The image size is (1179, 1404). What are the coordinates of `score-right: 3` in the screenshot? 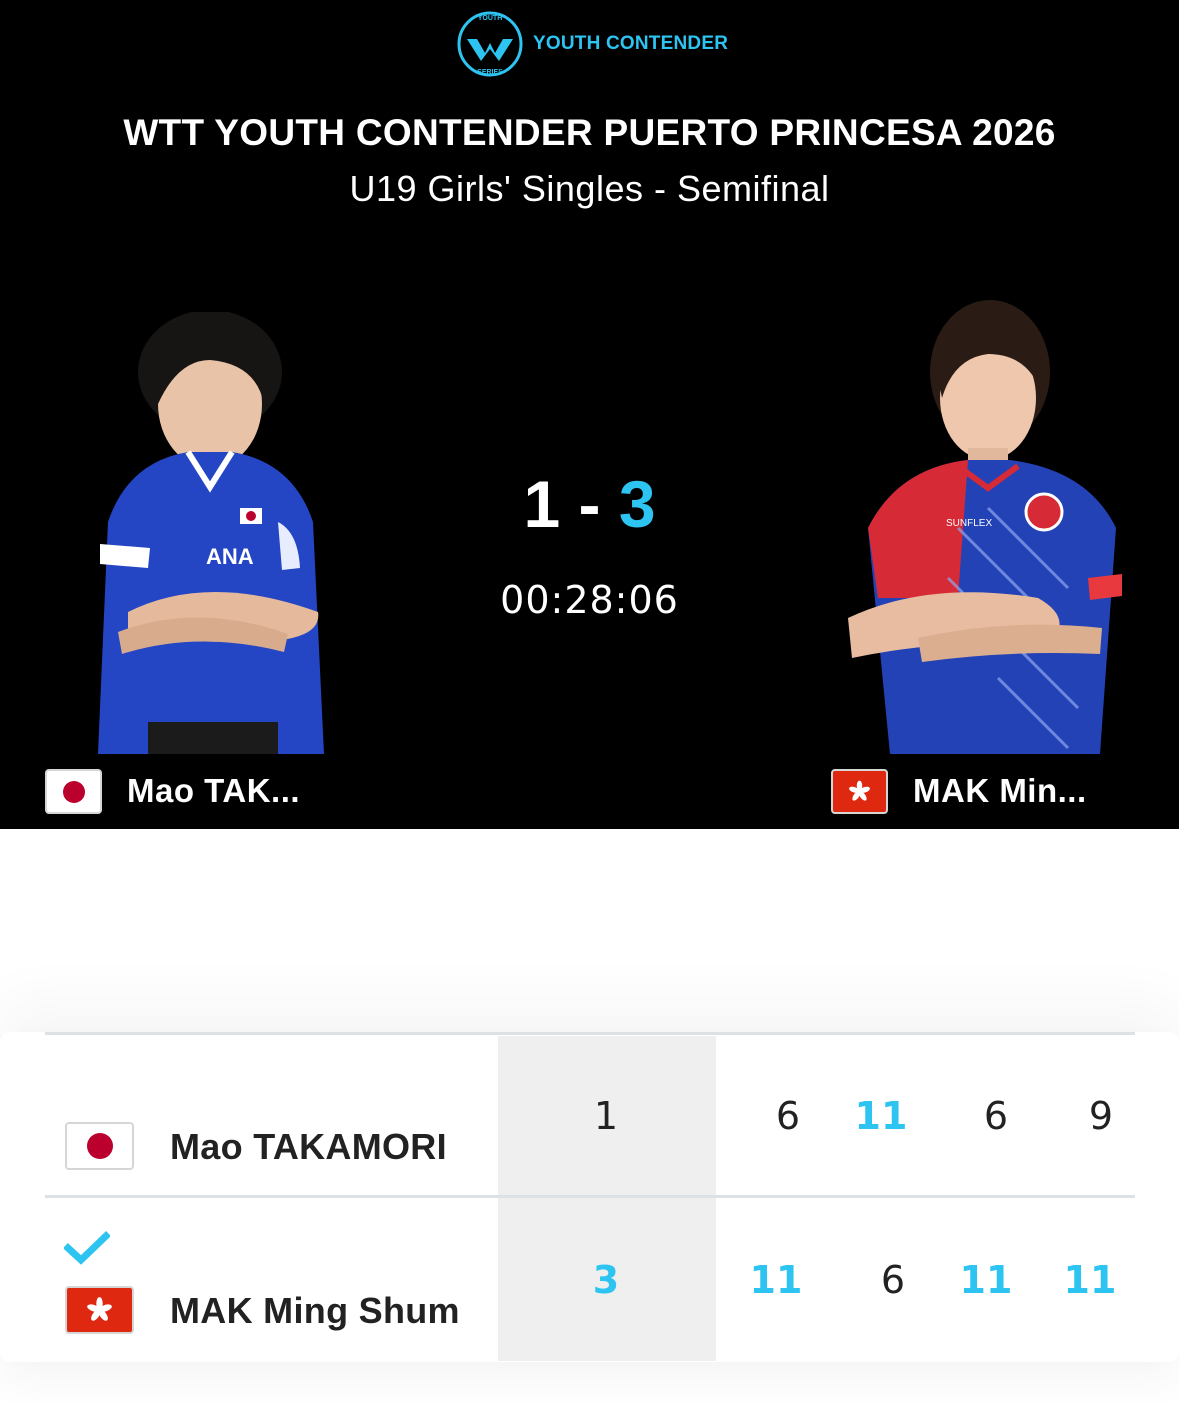 It's located at (637, 504).